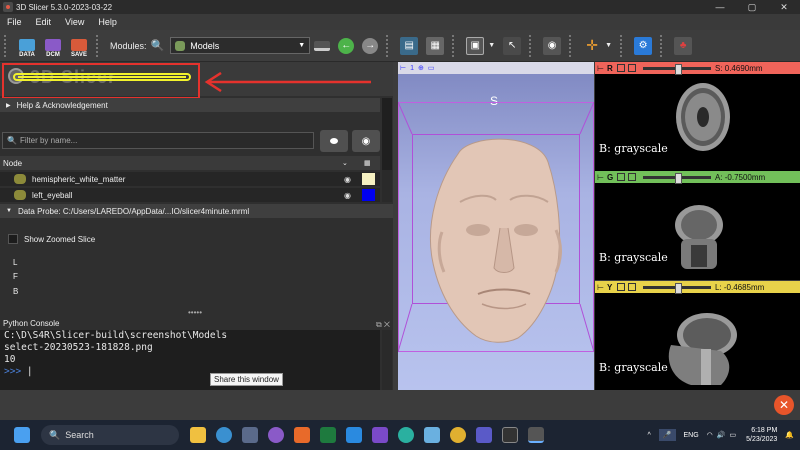 This screenshot has width=800, height=450. I want to click on close-circle-icon: ✕, so click(784, 405).